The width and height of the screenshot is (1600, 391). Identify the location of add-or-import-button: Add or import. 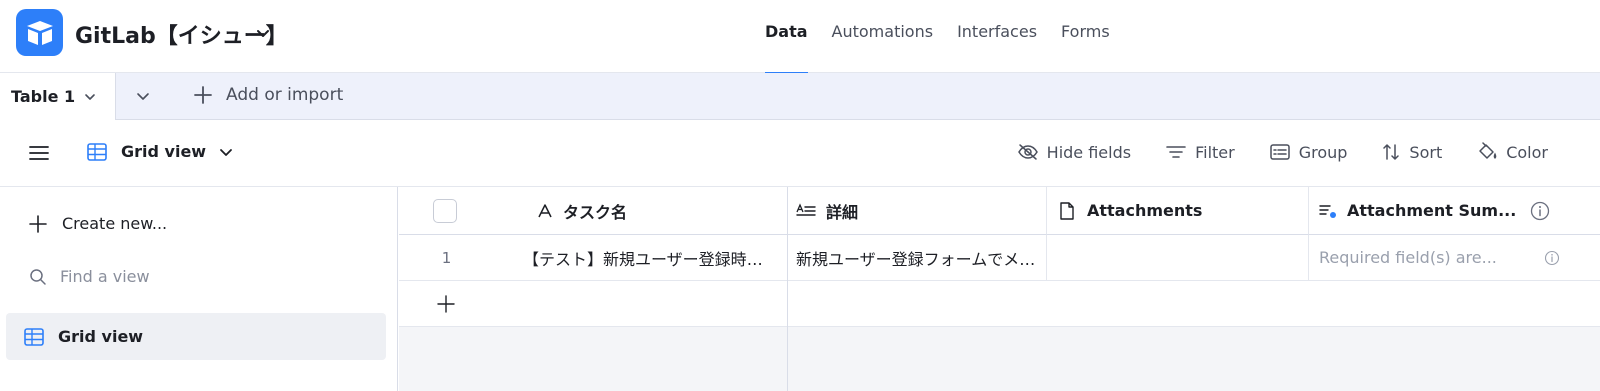
(268, 95).